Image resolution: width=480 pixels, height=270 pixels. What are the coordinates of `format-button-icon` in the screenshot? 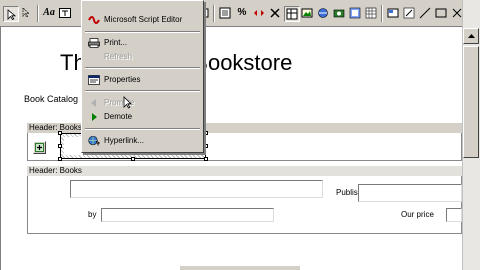 It's located at (225, 13).